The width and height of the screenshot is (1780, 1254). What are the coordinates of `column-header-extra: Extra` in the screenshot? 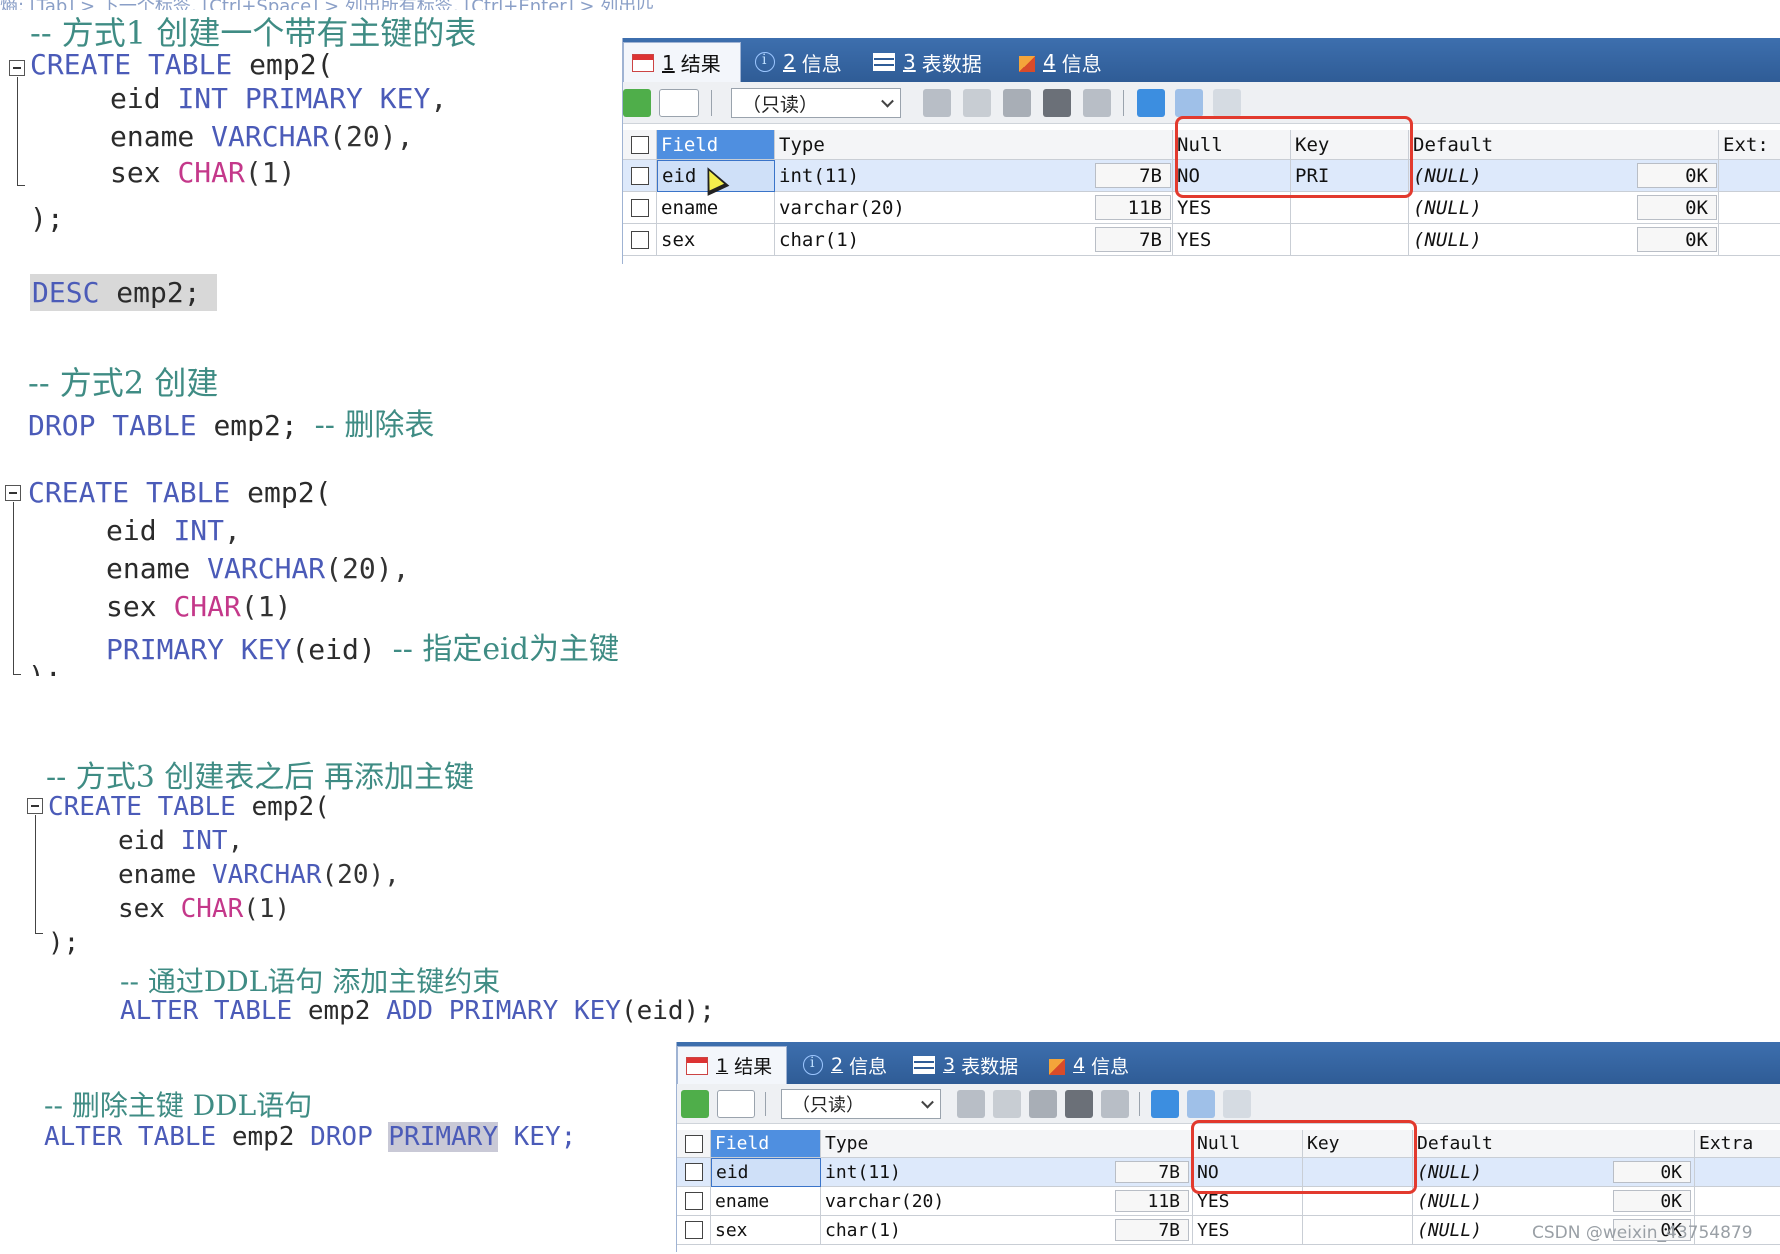 It's located at (1737, 1144).